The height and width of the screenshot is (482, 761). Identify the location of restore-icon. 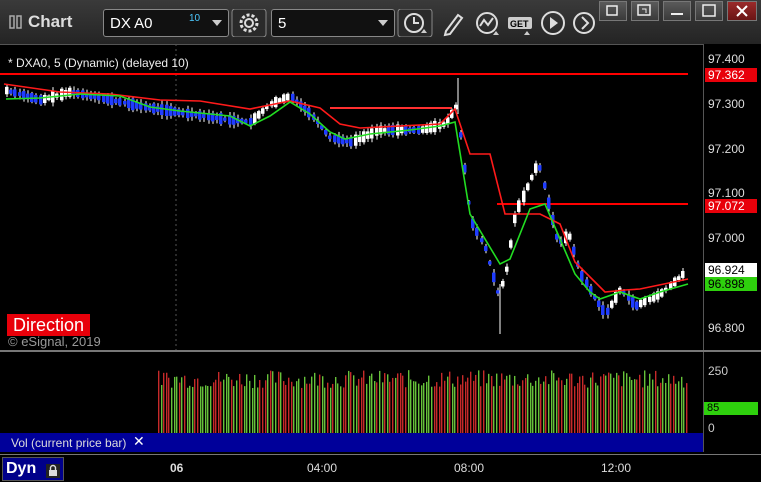
(644, 10).